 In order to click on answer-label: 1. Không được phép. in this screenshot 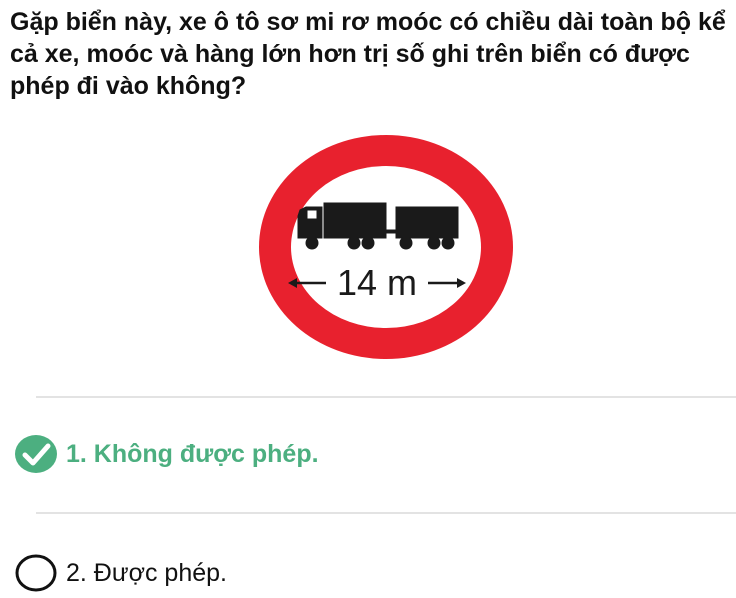, I will do `click(192, 454)`.